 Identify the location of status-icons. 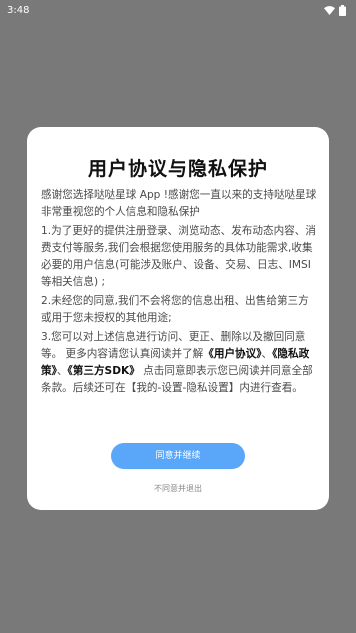
(335, 10).